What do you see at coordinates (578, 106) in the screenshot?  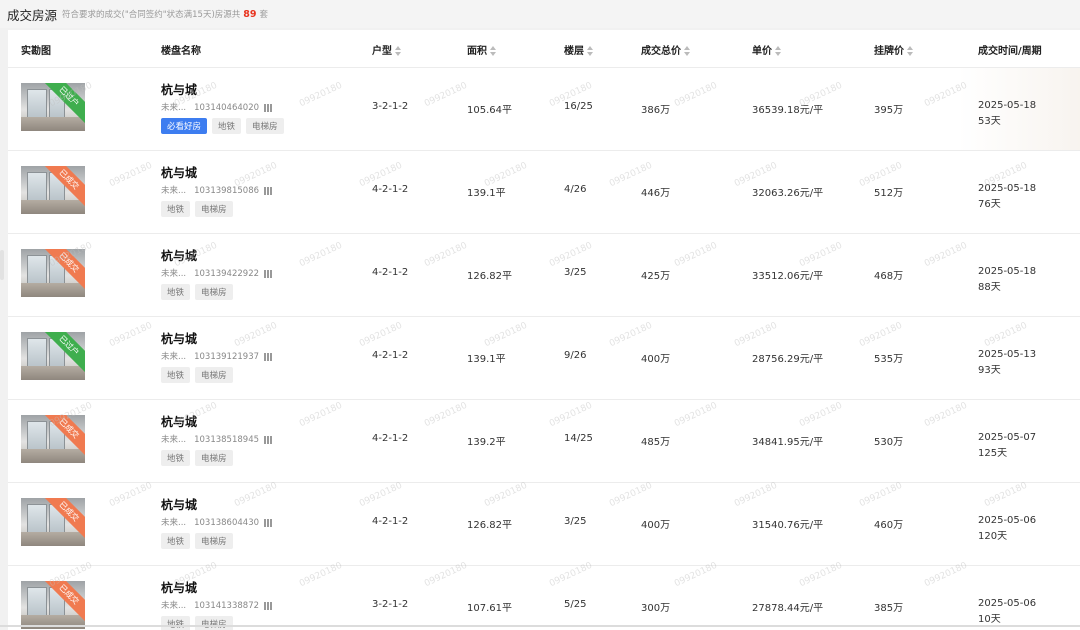 I see `floor-value: 16/25` at bounding box center [578, 106].